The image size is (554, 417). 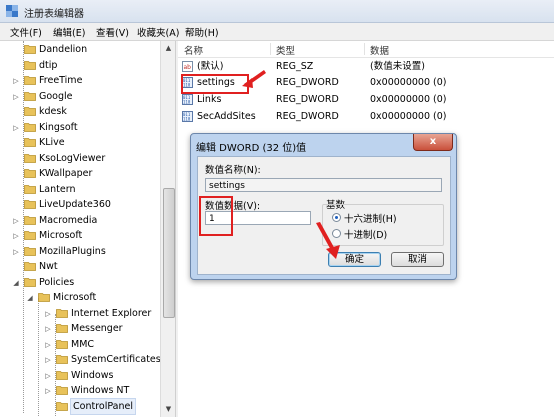 I want to click on cancel-button: 取消, so click(x=417, y=259).